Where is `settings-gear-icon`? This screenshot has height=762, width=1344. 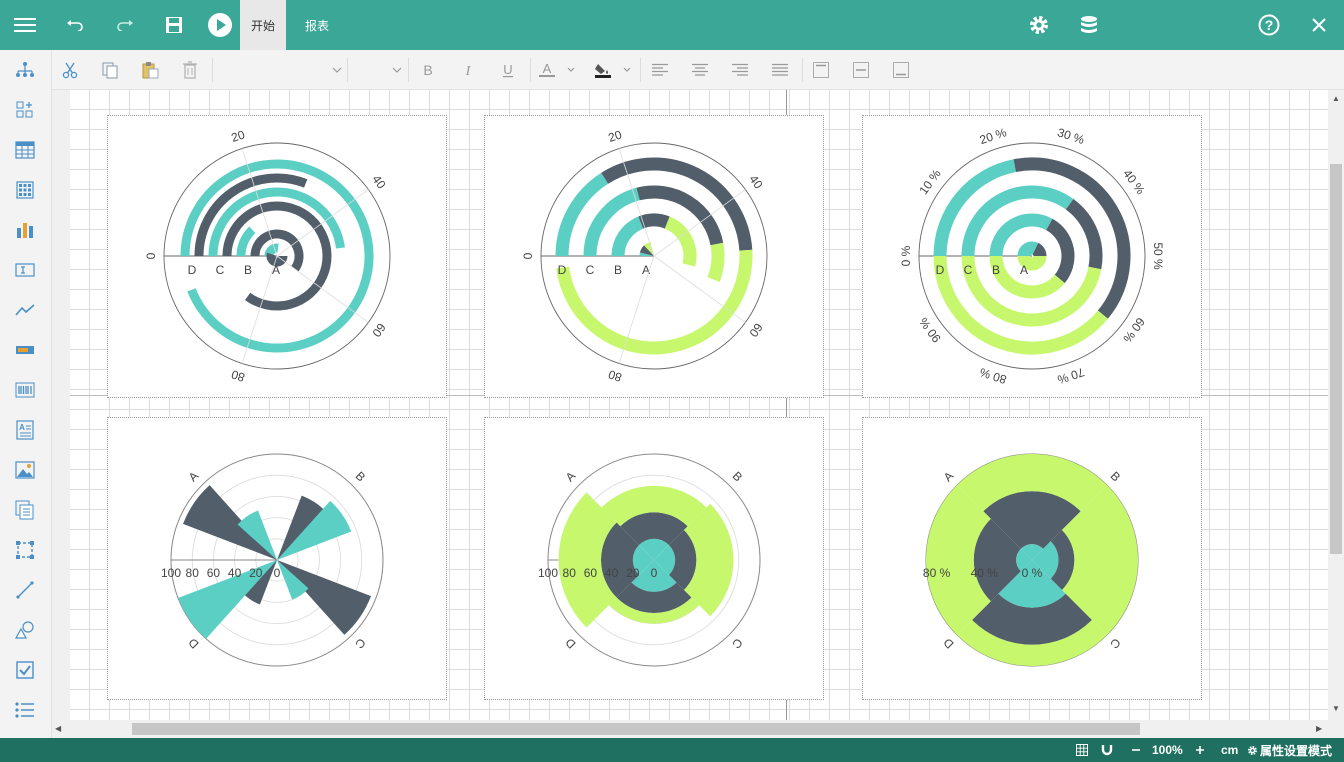 settings-gear-icon is located at coordinates (1252, 750).